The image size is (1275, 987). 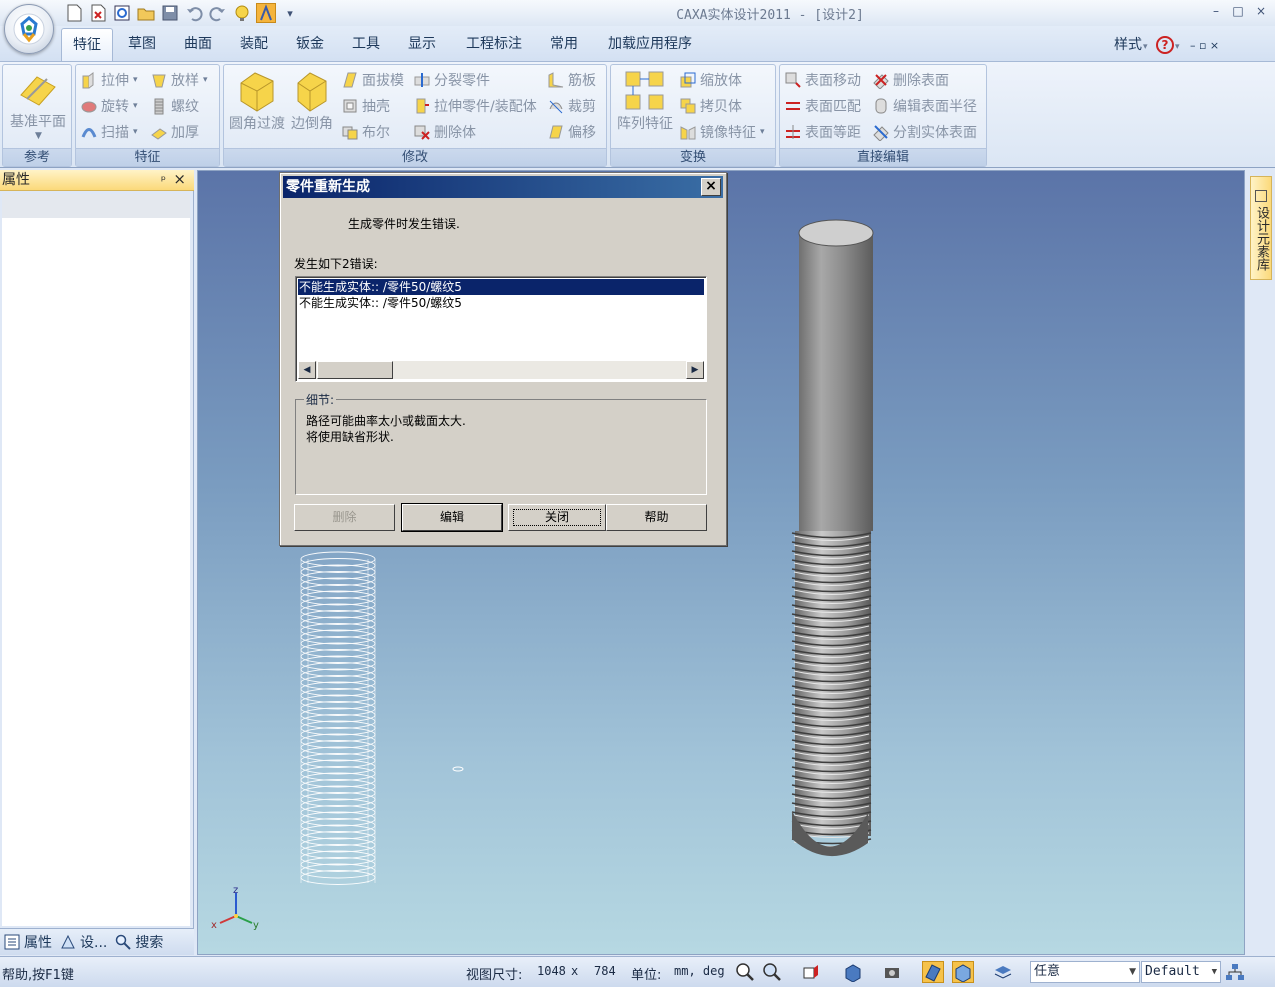 What do you see at coordinates (422, 132) in the screenshot?
I see `delete-body-icon` at bounding box center [422, 132].